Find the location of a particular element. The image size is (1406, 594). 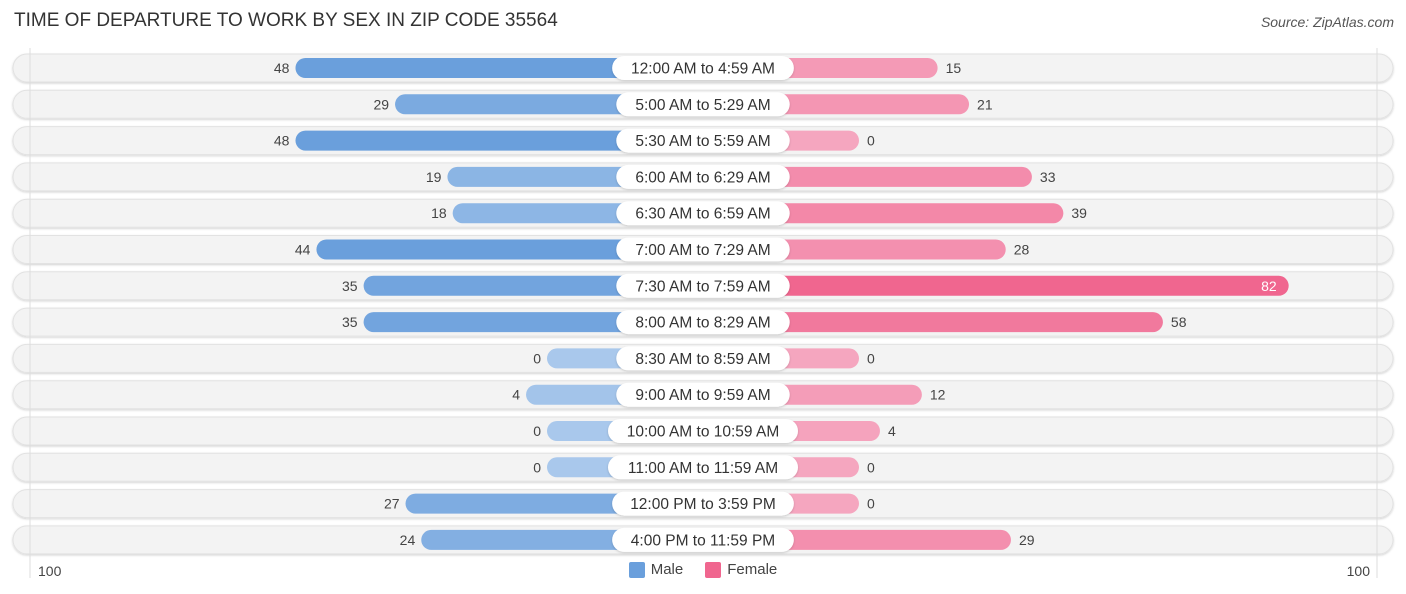

row: 7:30 AM to 7:59 AM 35 82 is located at coordinates (703, 286).